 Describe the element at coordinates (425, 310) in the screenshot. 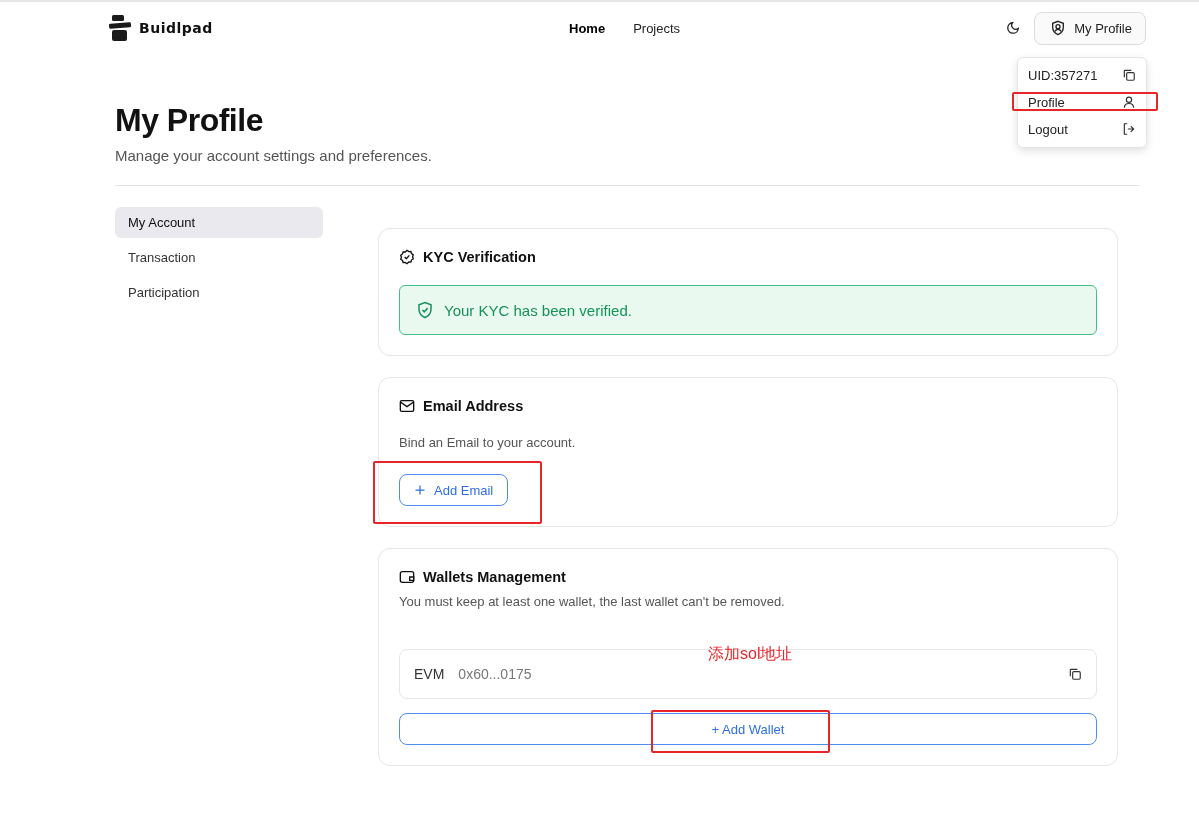

I see `shield-check-icon` at that location.